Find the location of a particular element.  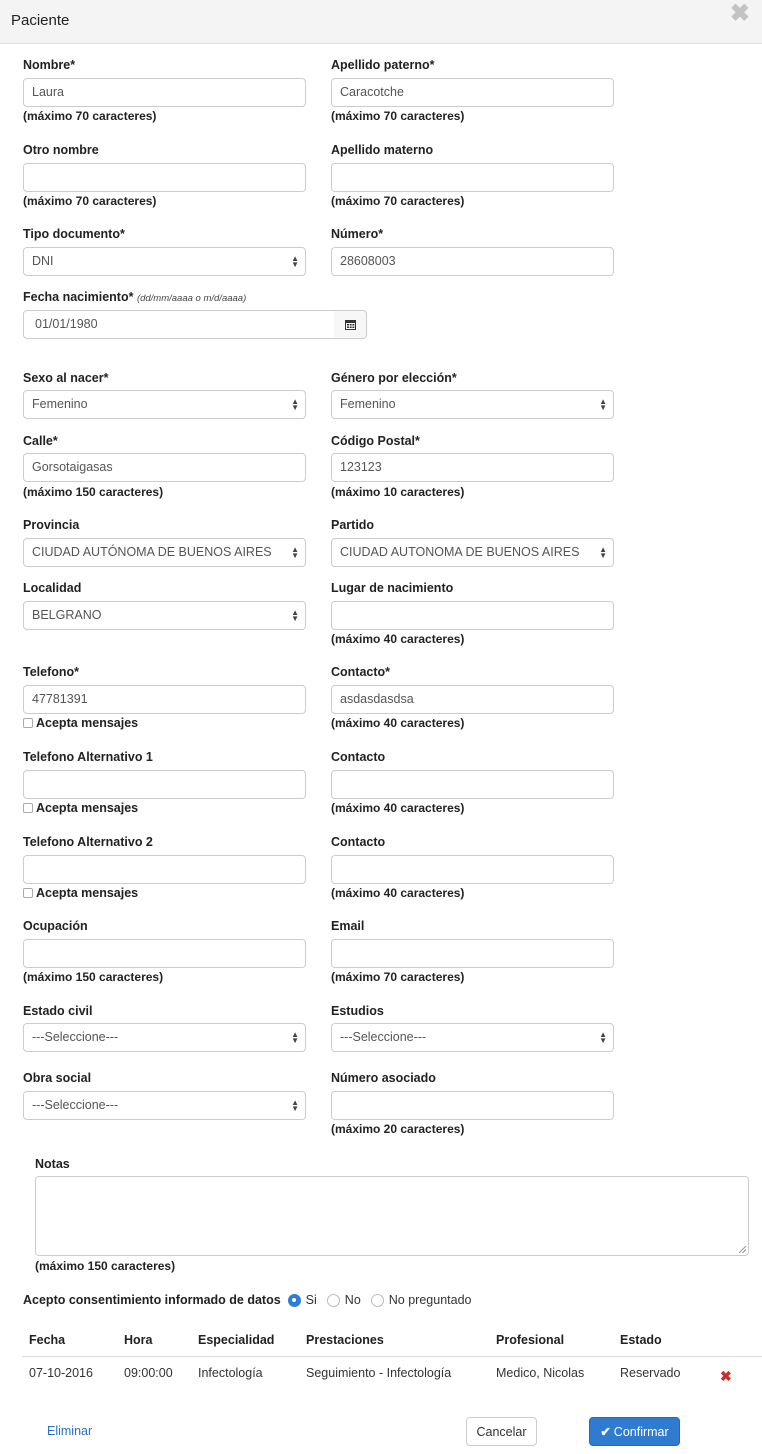

eliminar-link: Eliminar is located at coordinates (69, 1431).